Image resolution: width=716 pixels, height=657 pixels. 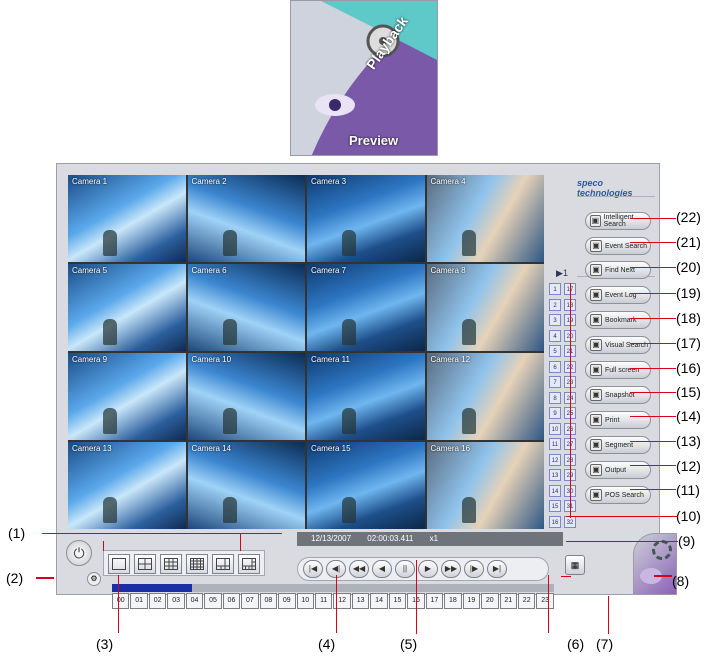 I want to click on camera-label: Camera 13, so click(x=92, y=448).